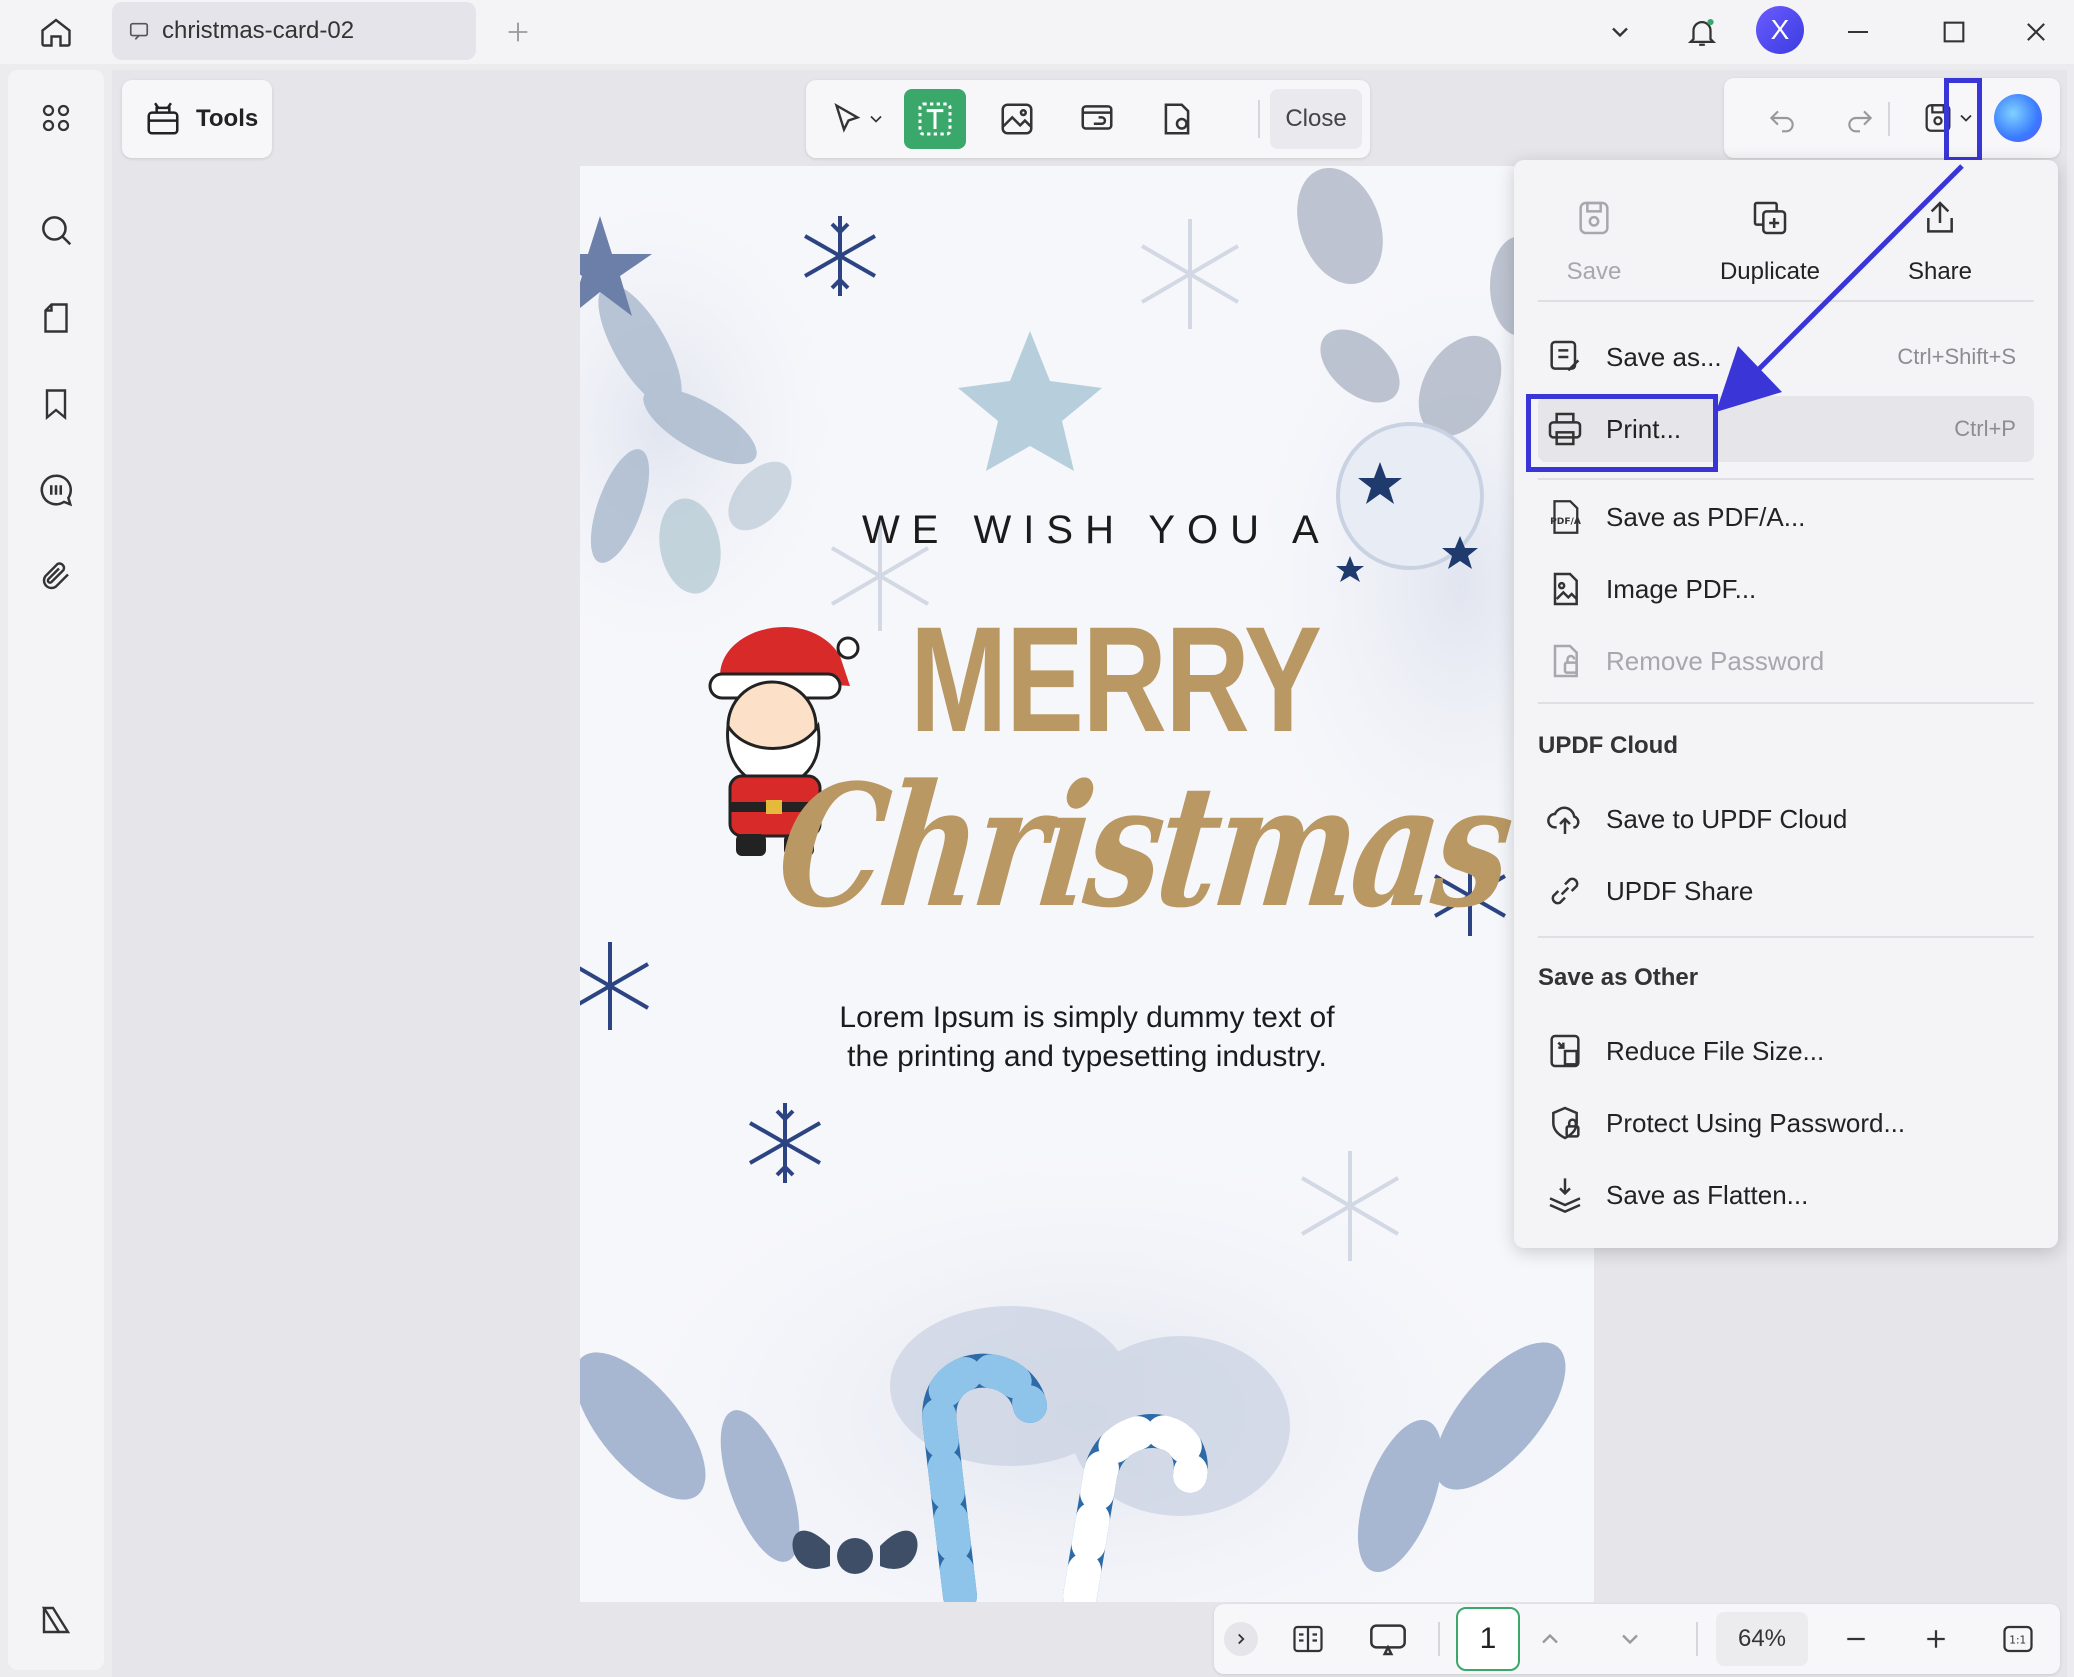 The width and height of the screenshot is (2074, 1677). I want to click on page-layout-icon, so click(1308, 1639).